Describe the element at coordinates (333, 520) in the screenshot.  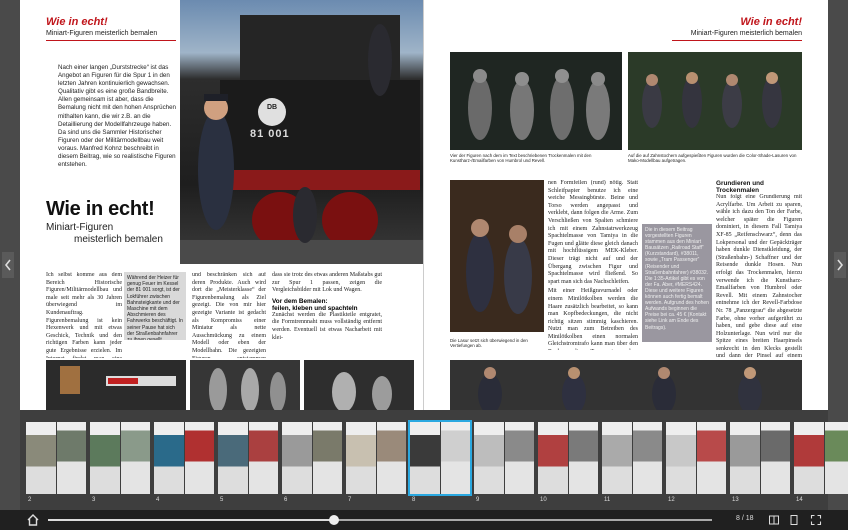
I see `page-slider-handle` at that location.